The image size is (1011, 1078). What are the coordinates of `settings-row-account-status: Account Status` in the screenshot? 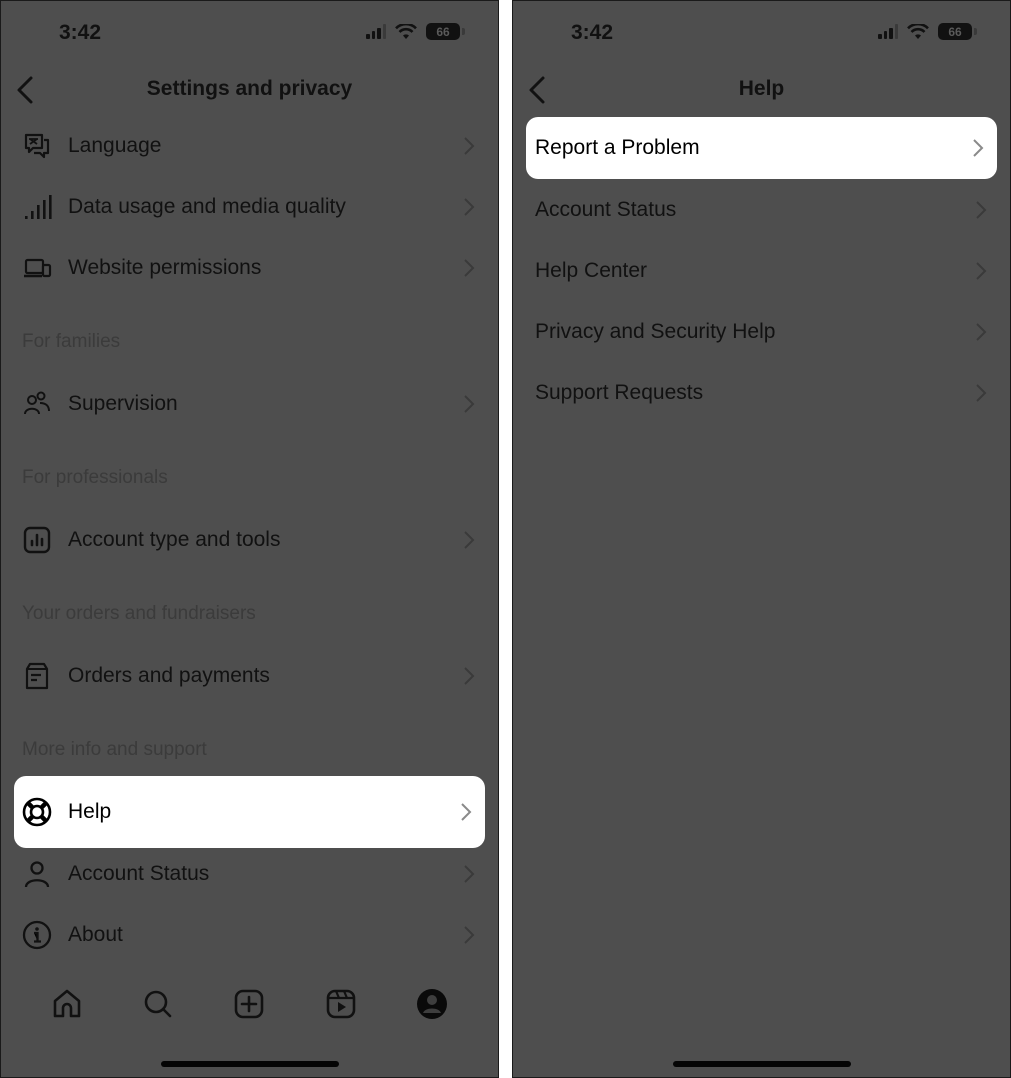 It's located at (249, 873).